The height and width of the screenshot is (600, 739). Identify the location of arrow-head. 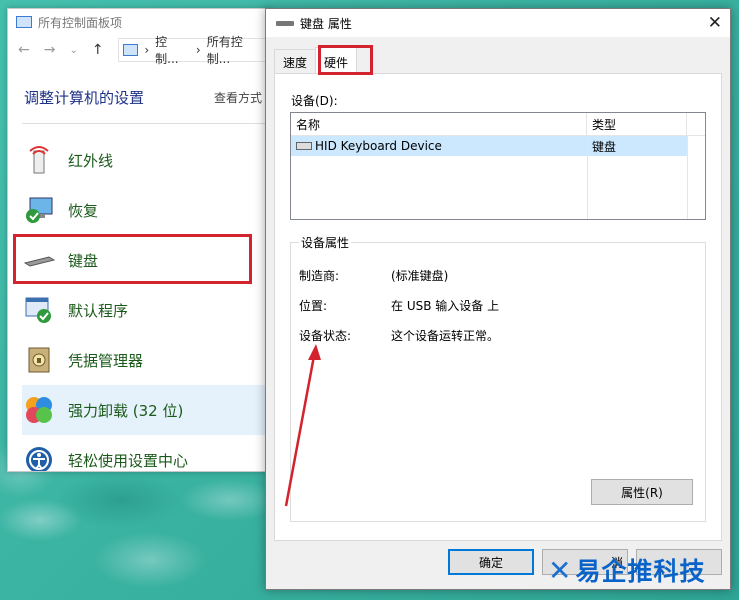
(314, 352).